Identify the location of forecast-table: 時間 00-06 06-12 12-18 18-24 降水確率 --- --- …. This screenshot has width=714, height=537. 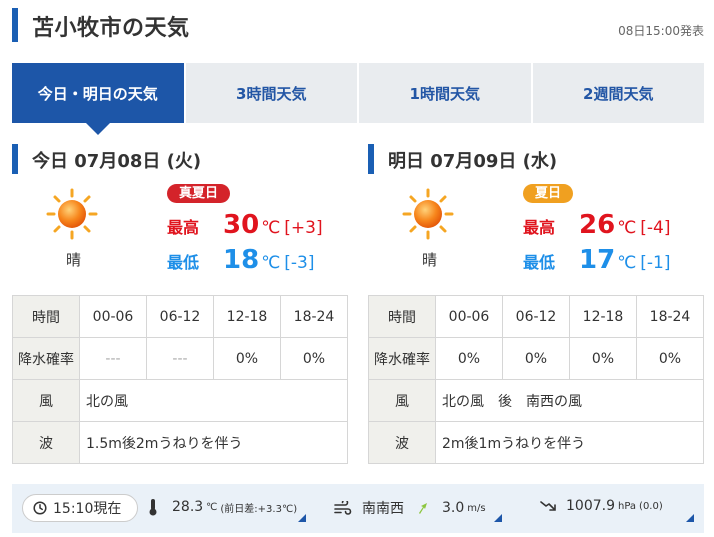
(180, 379).